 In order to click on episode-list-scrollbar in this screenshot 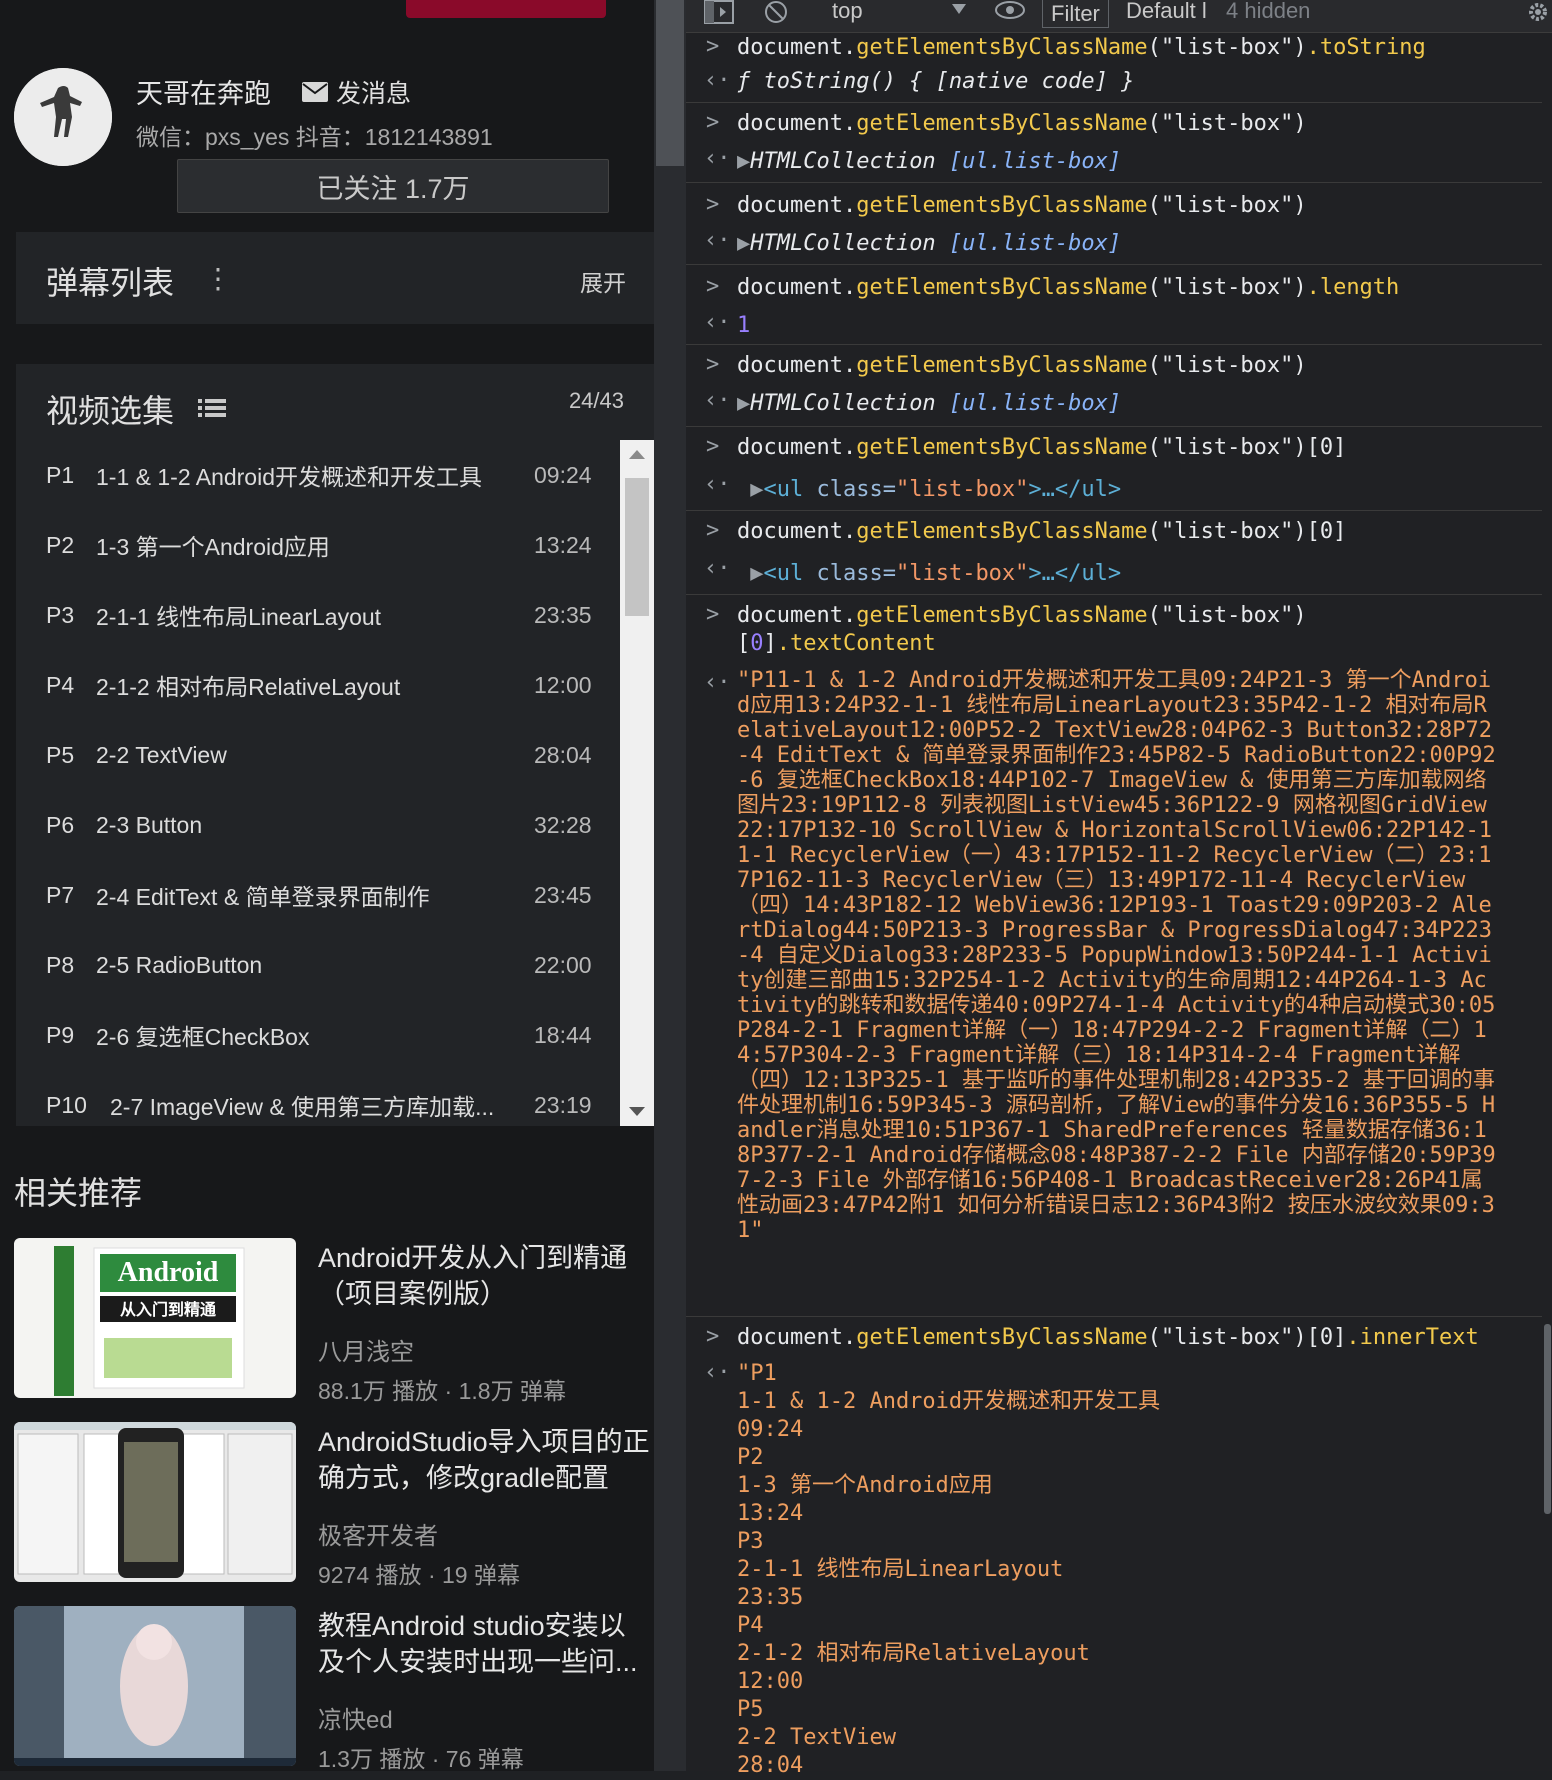, I will do `click(637, 783)`.